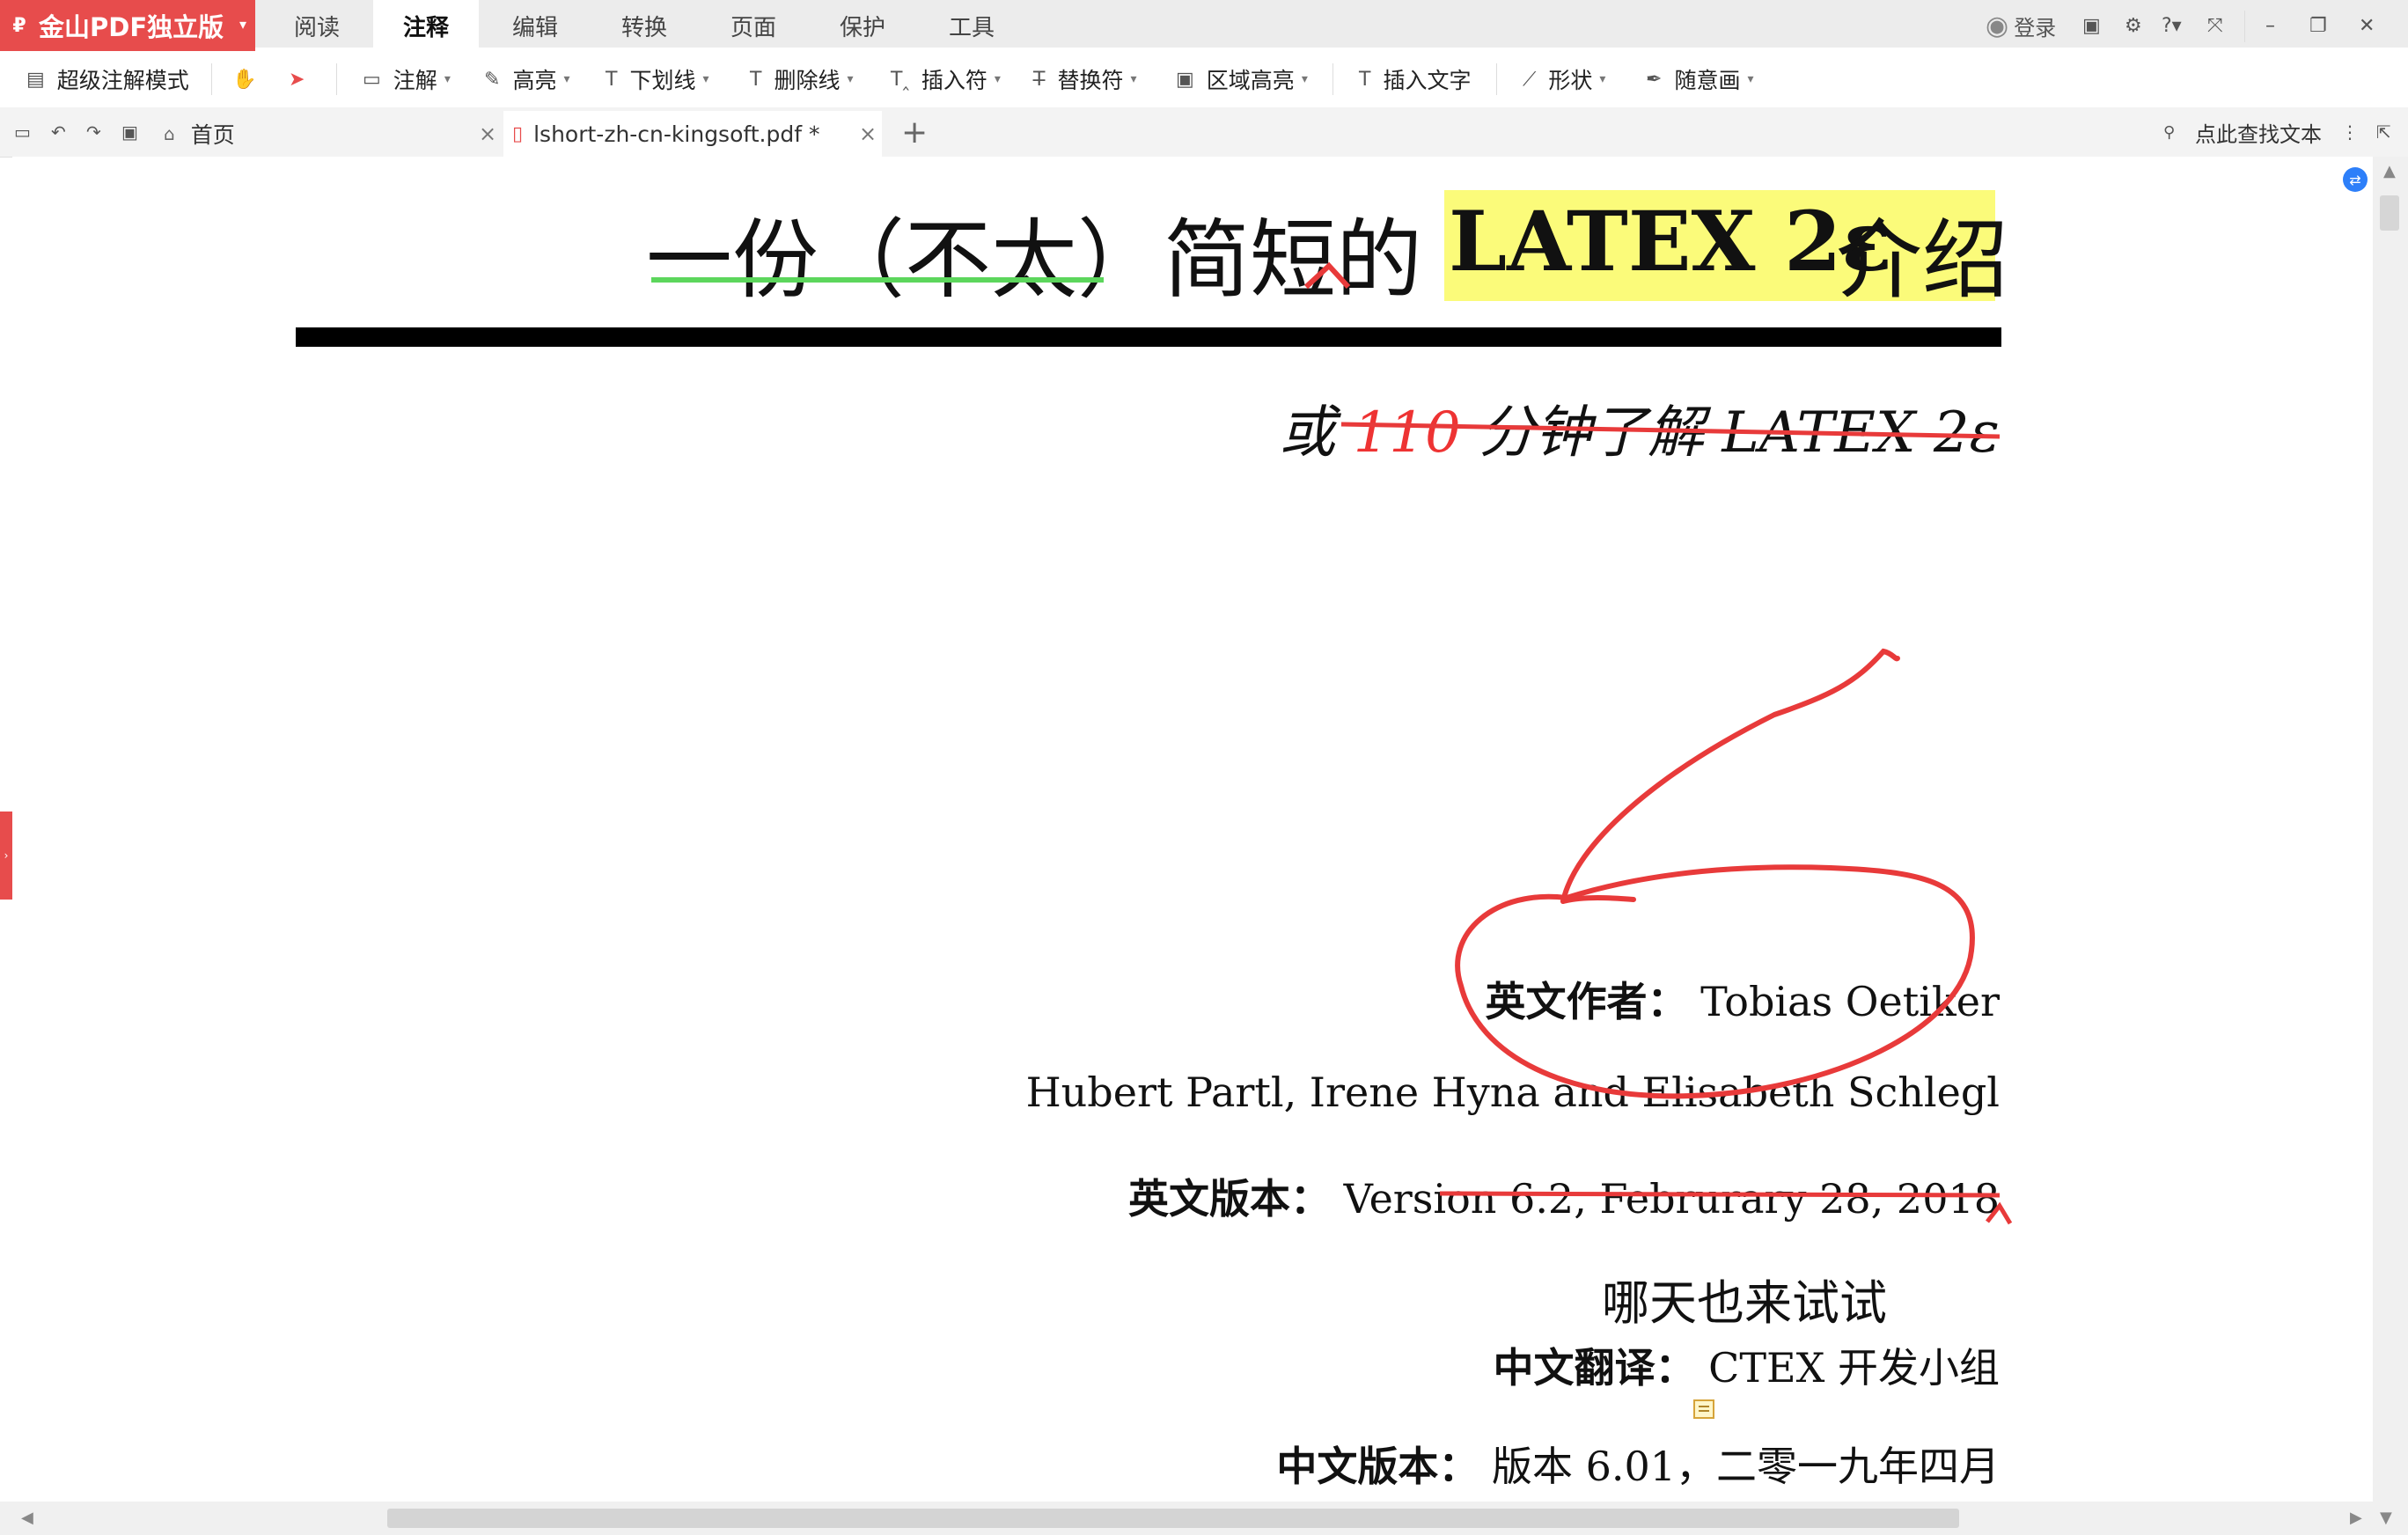  Describe the element at coordinates (244, 79) in the screenshot. I see `hand-icon: ✋` at that location.